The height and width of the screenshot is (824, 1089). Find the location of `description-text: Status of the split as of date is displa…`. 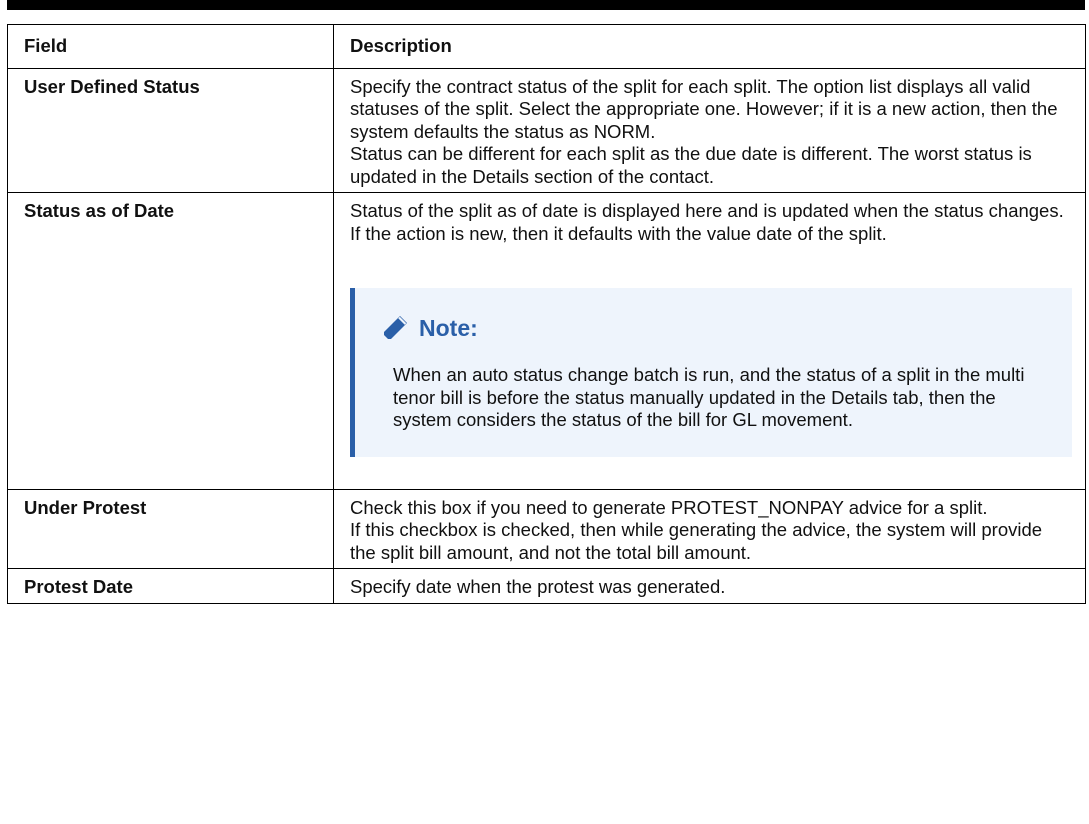

description-text: Status of the split as of date is displa… is located at coordinates (707, 222).